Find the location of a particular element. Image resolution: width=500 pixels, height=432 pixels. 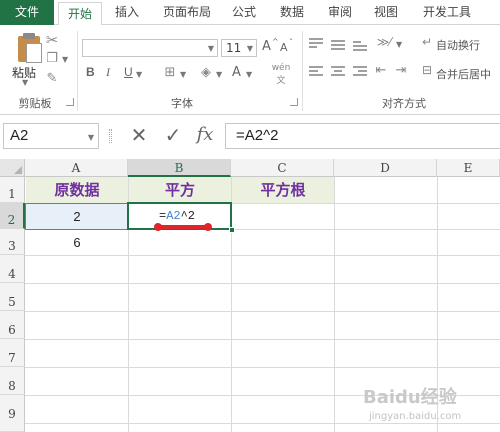

paste-button: 粘贴 ▼ is located at coordinates (25, 58).